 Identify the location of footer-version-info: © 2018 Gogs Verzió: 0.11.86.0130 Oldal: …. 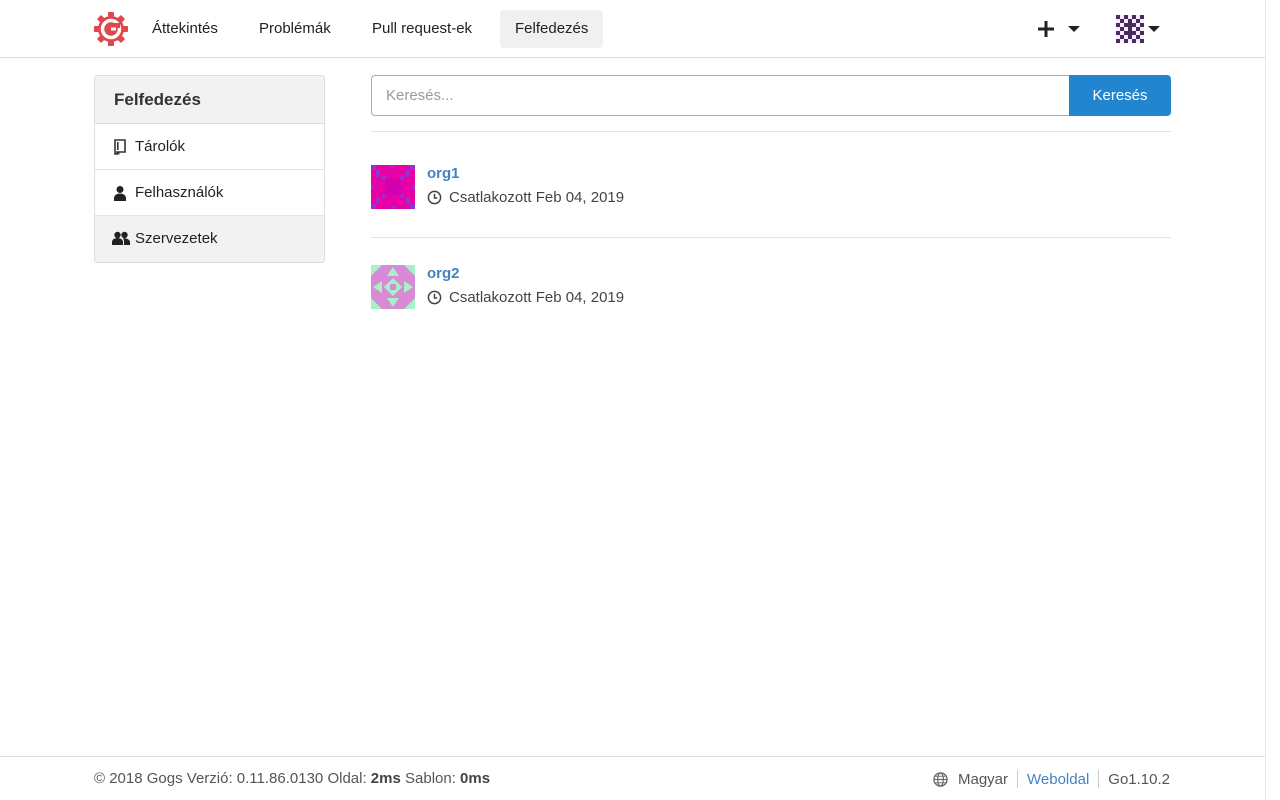
(292, 778).